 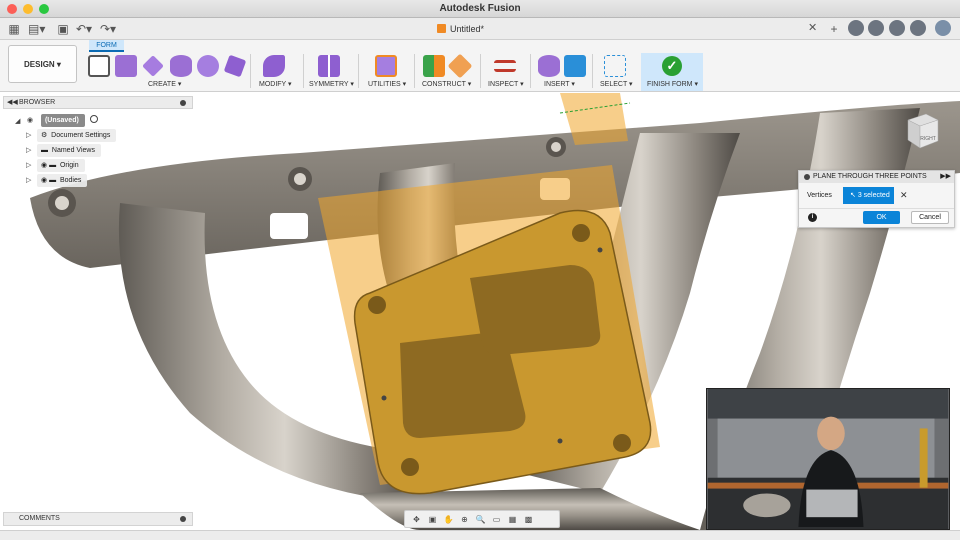 I want to click on select-menu: SELECT ▾, so click(x=616, y=84).